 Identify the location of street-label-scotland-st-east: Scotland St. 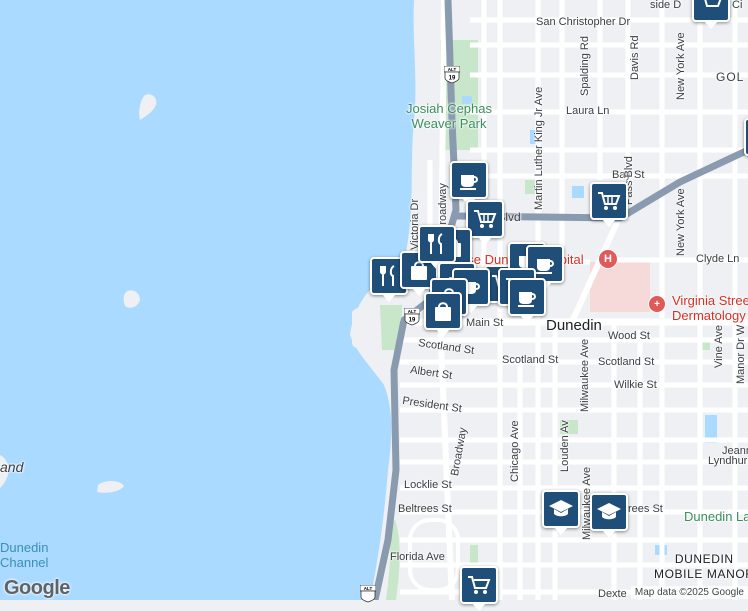
(626, 362).